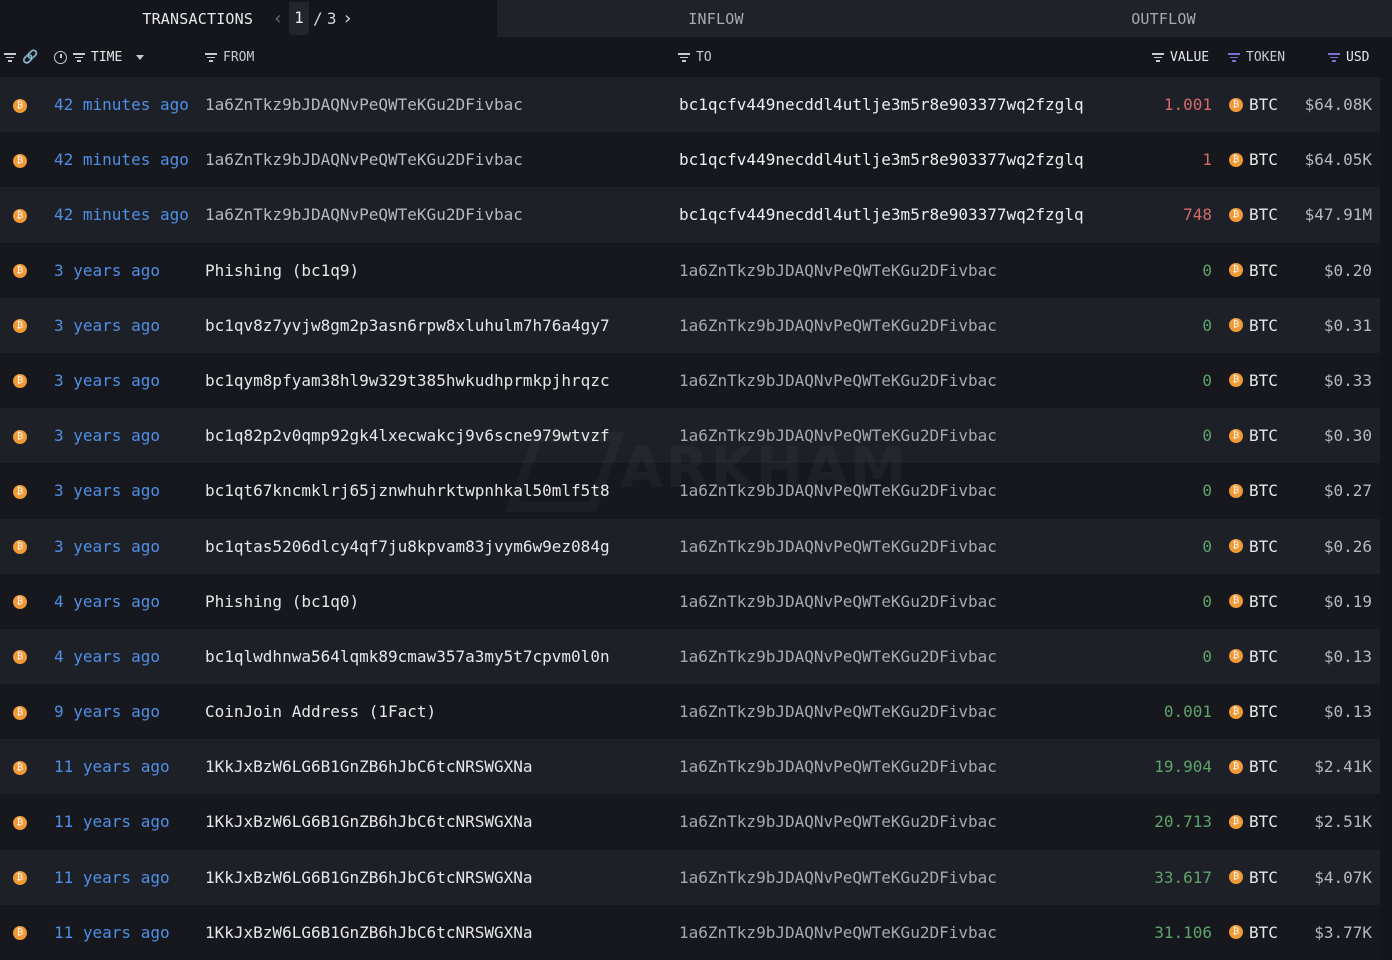  Describe the element at coordinates (348, 18) in the screenshot. I see `next-page-button: ›` at that location.